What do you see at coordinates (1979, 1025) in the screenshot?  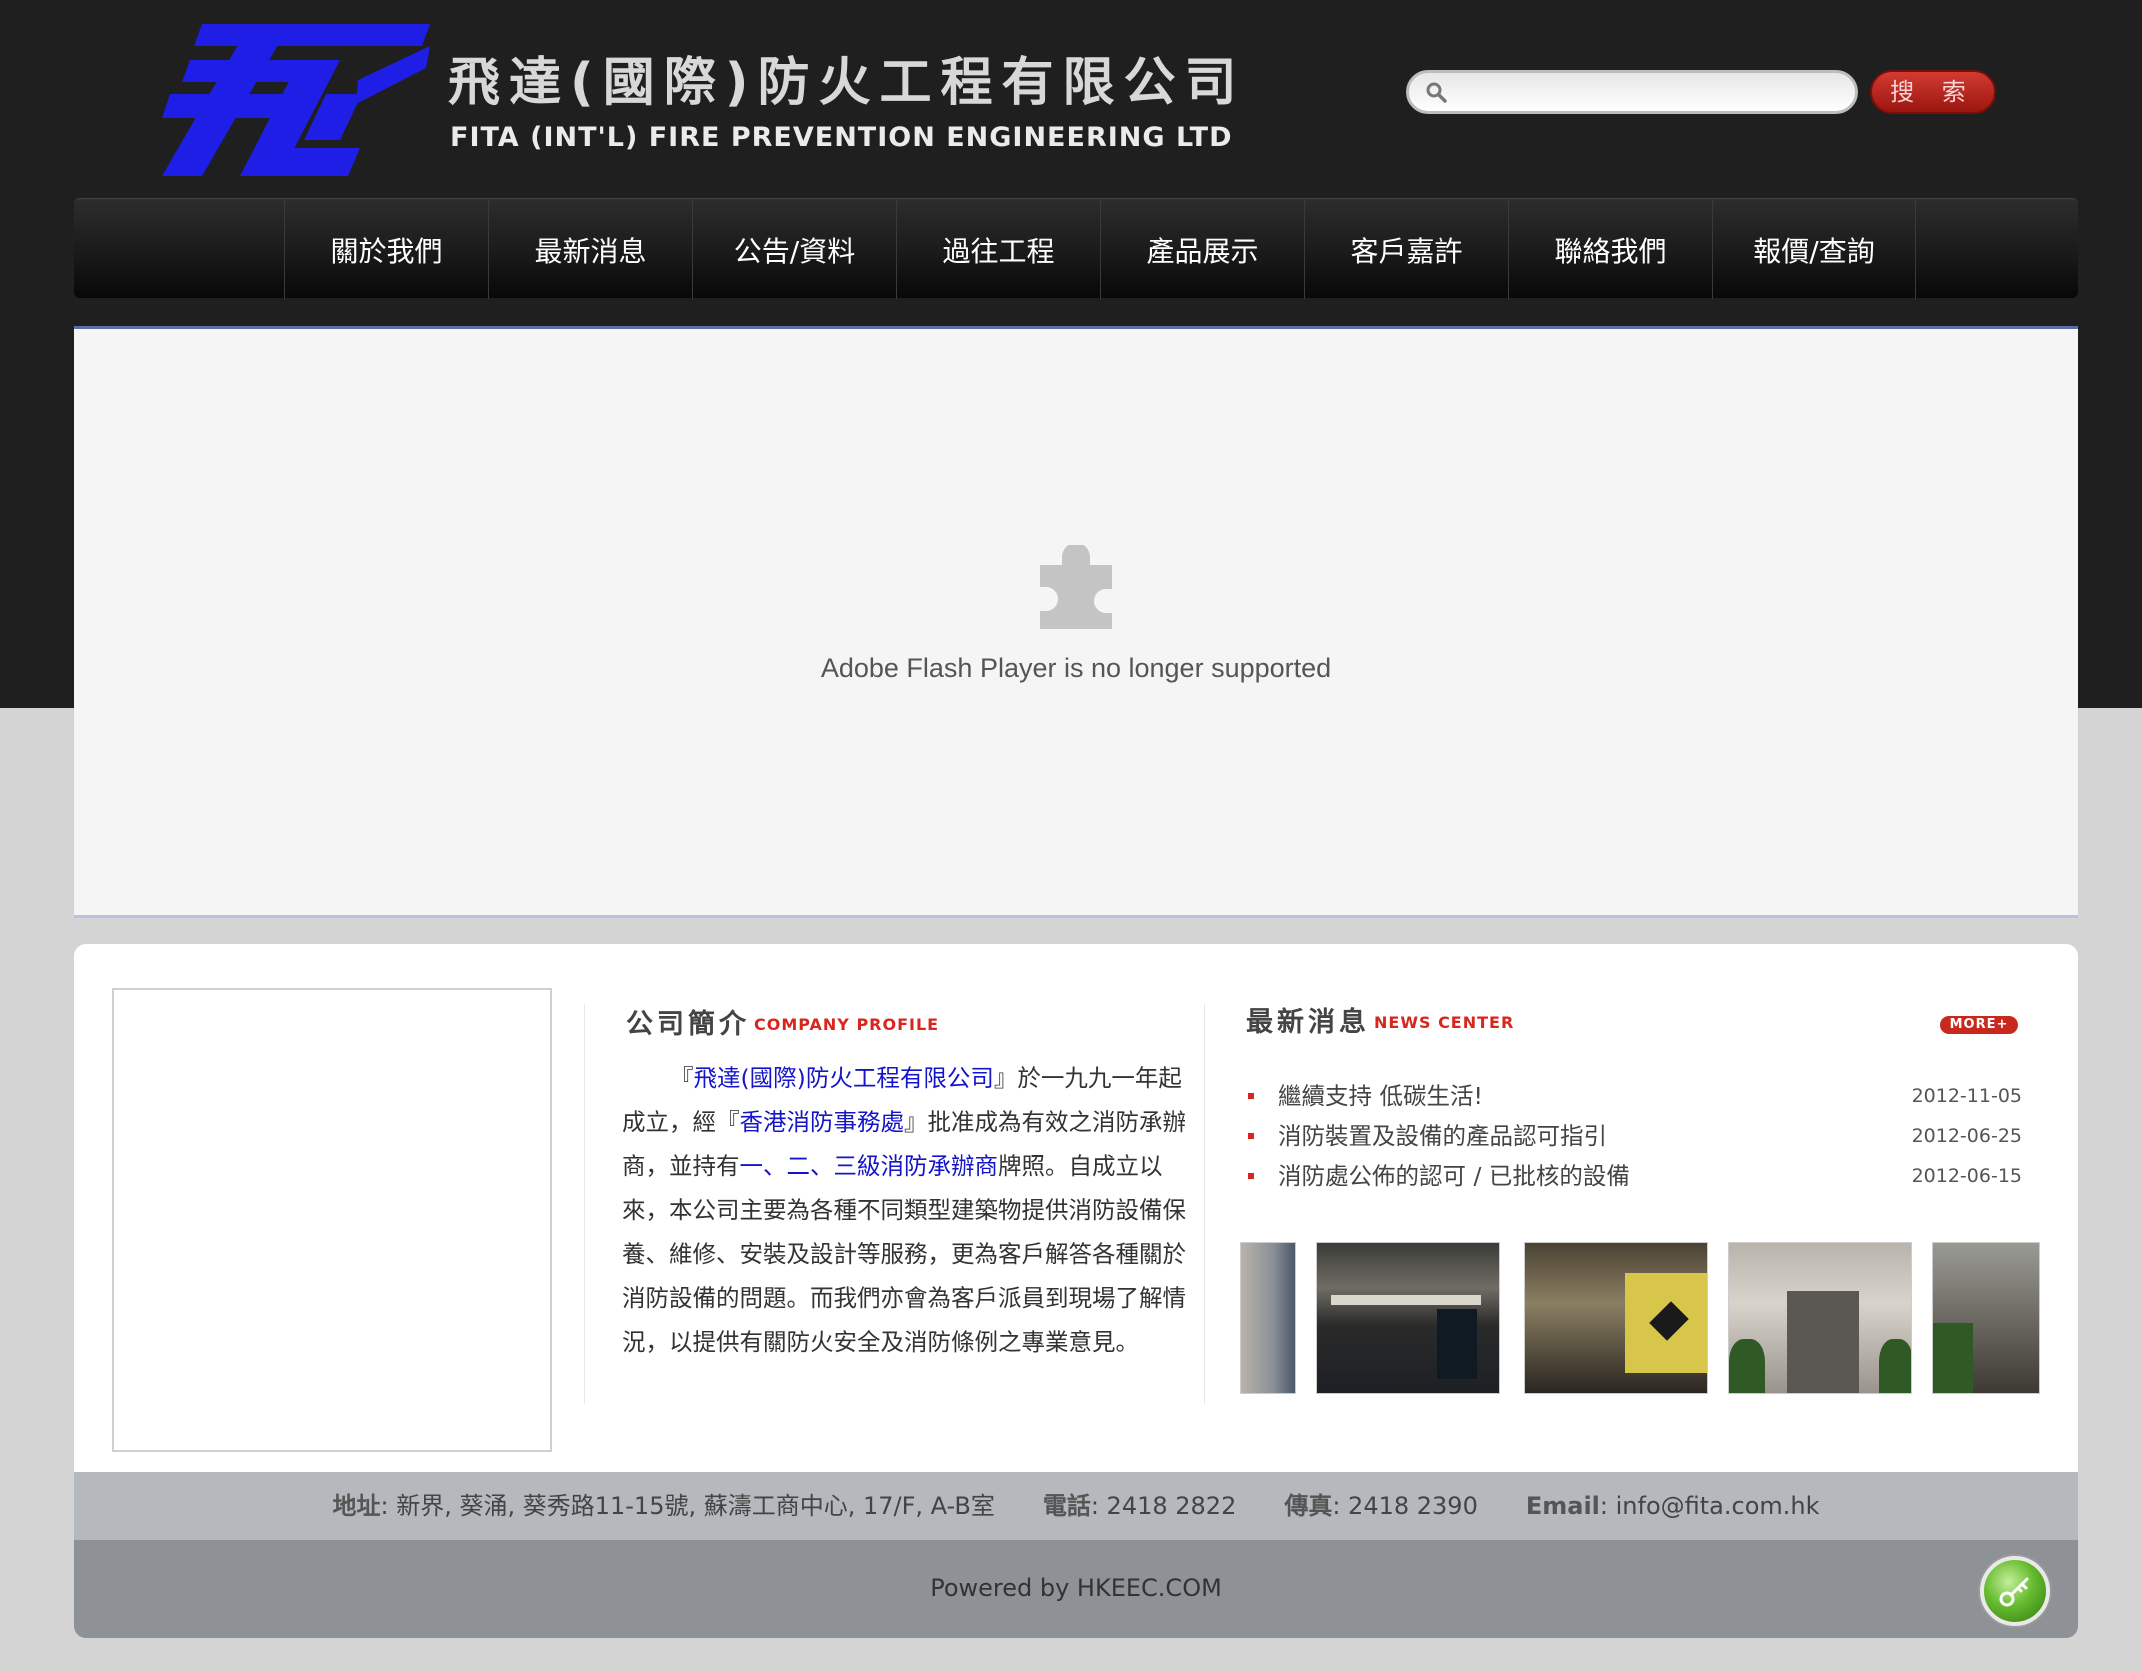 I see `news-more-button: MORE+` at bounding box center [1979, 1025].